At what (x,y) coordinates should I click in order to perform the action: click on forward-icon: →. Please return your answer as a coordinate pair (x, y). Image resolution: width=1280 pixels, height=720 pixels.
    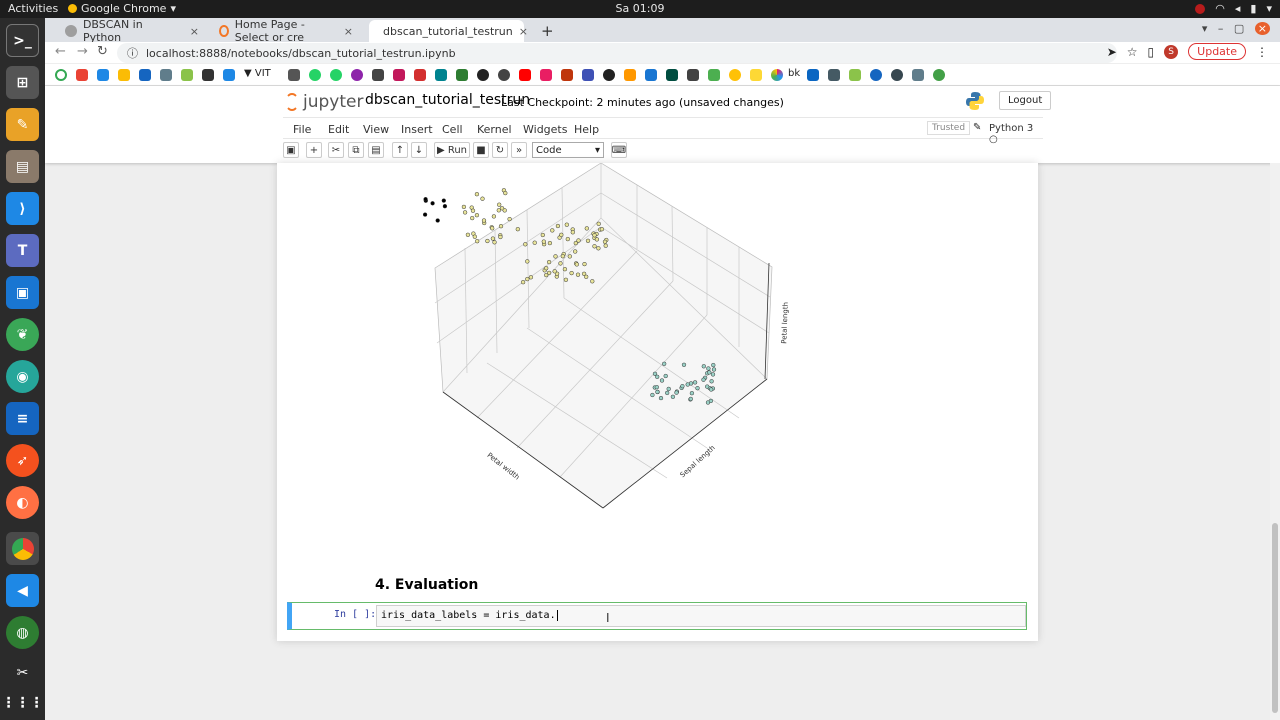
    Looking at the image, I should click on (82, 51).